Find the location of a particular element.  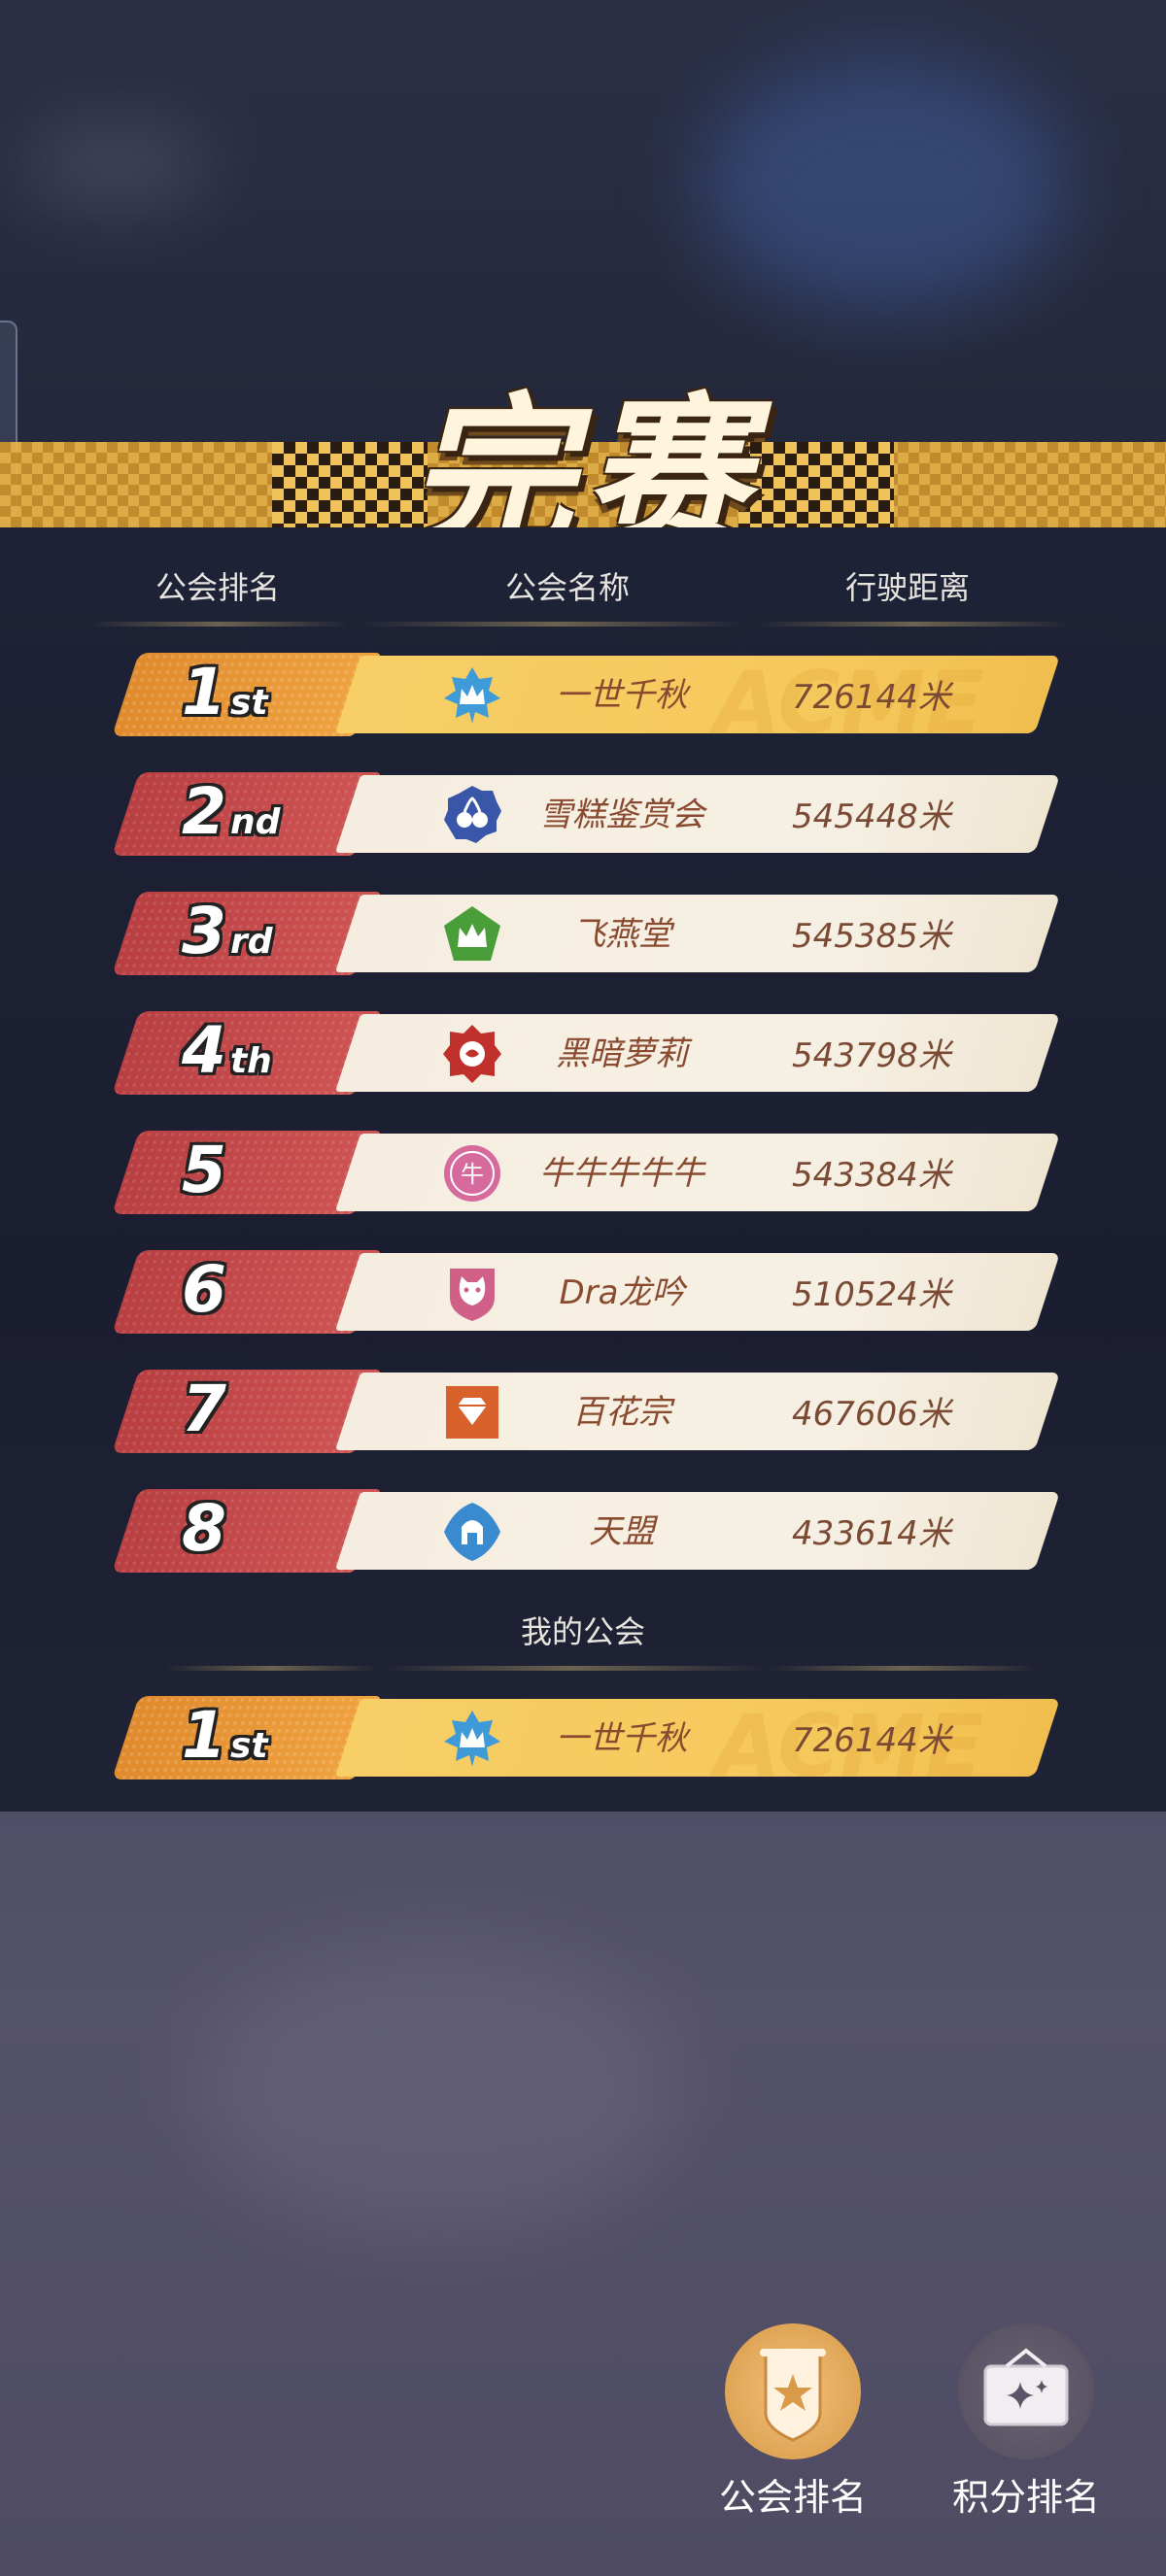

rank-number: 5 is located at coordinates (204, 1170).